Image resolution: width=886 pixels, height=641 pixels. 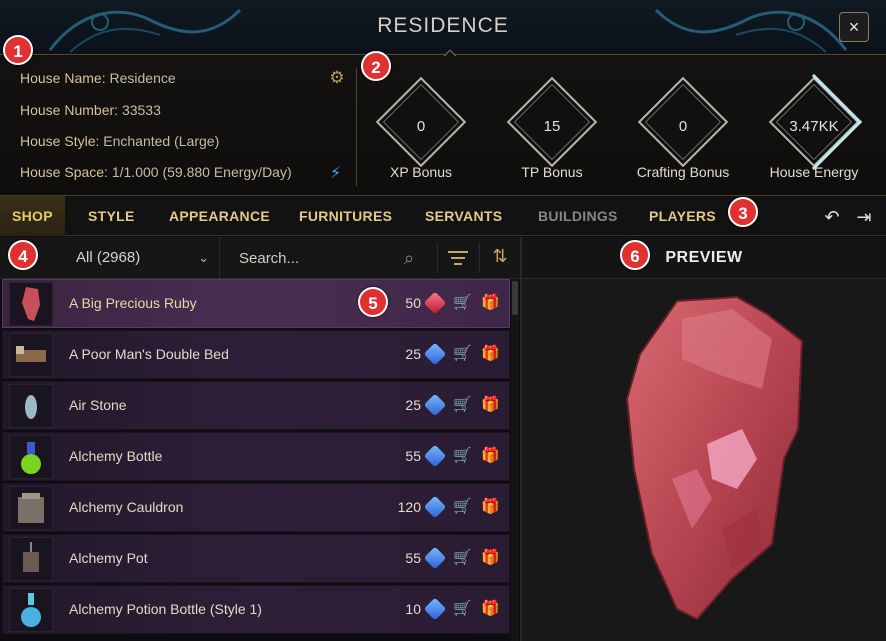 I want to click on list-item: A Big Precious Ruby 50 🛒 🎁, so click(x=256, y=303).